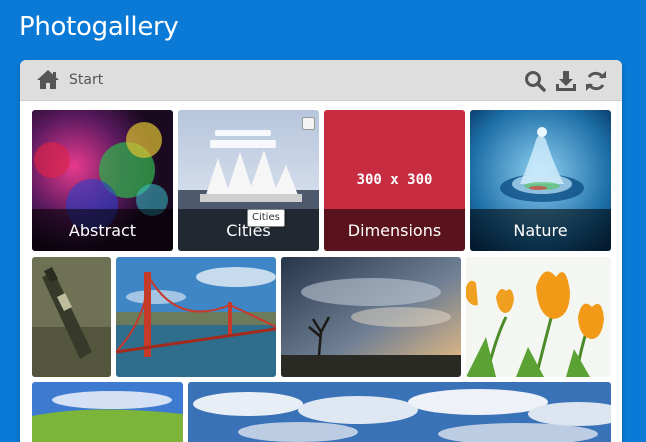 The height and width of the screenshot is (442, 646). What do you see at coordinates (102, 180) in the screenshot?
I see `album-tile-abstract: Abstract` at bounding box center [102, 180].